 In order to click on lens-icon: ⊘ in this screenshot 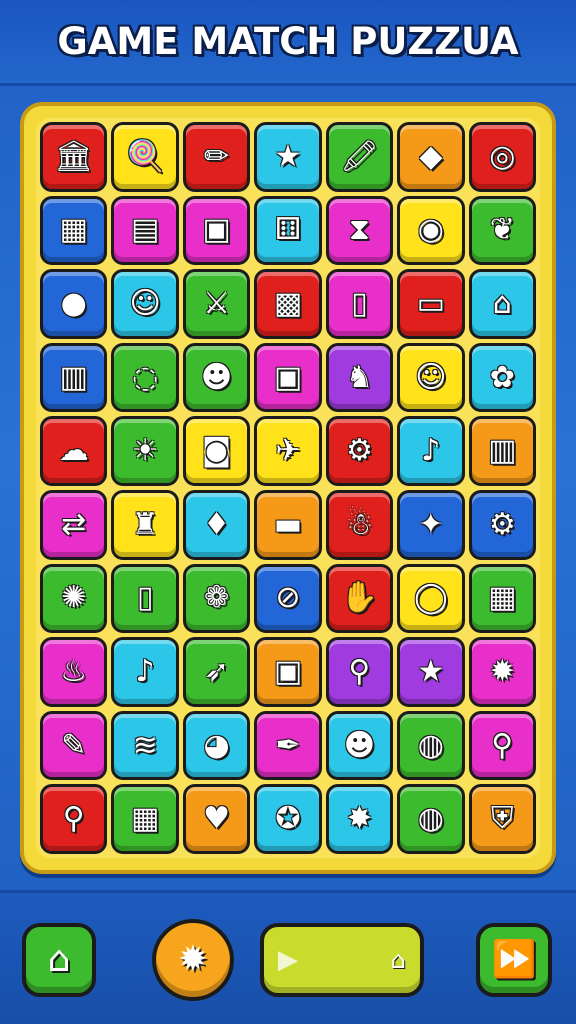, I will do `click(288, 598)`.